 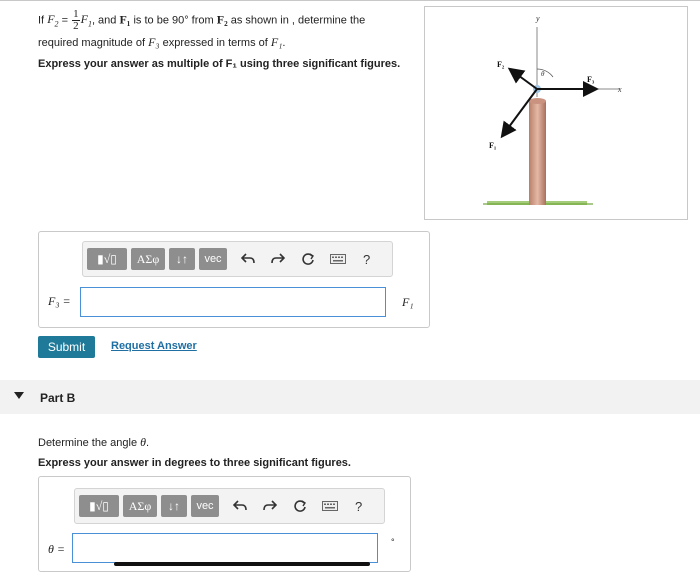 What do you see at coordinates (125, 19) in the screenshot?
I see `bold-f1: F₁` at bounding box center [125, 19].